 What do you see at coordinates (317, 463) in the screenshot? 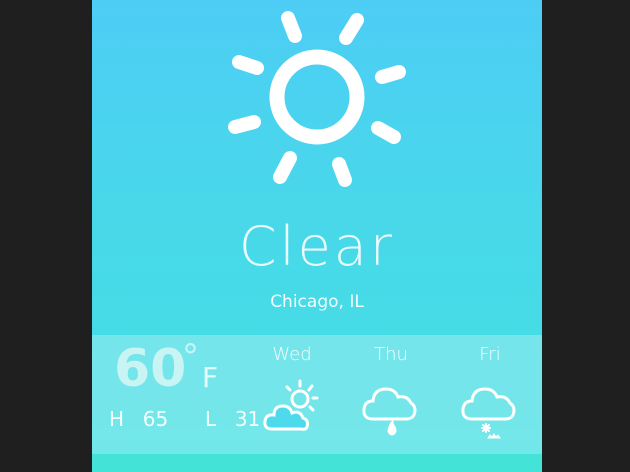
I see `bottom-strip` at bounding box center [317, 463].